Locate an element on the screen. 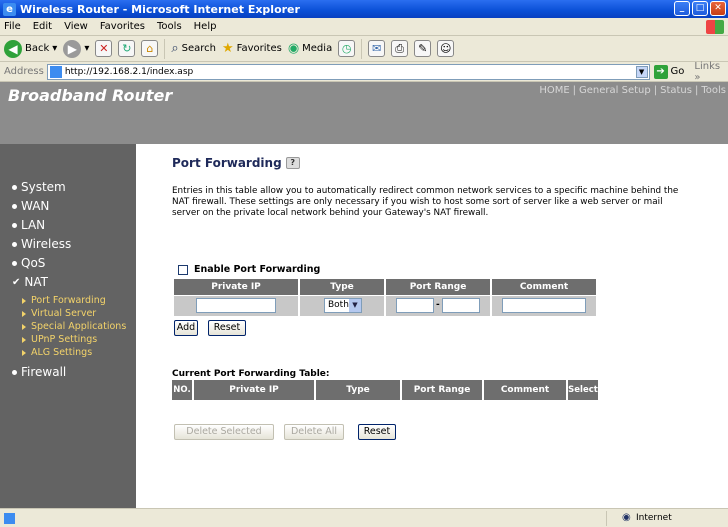  nav-home: HOME is located at coordinates (554, 90).